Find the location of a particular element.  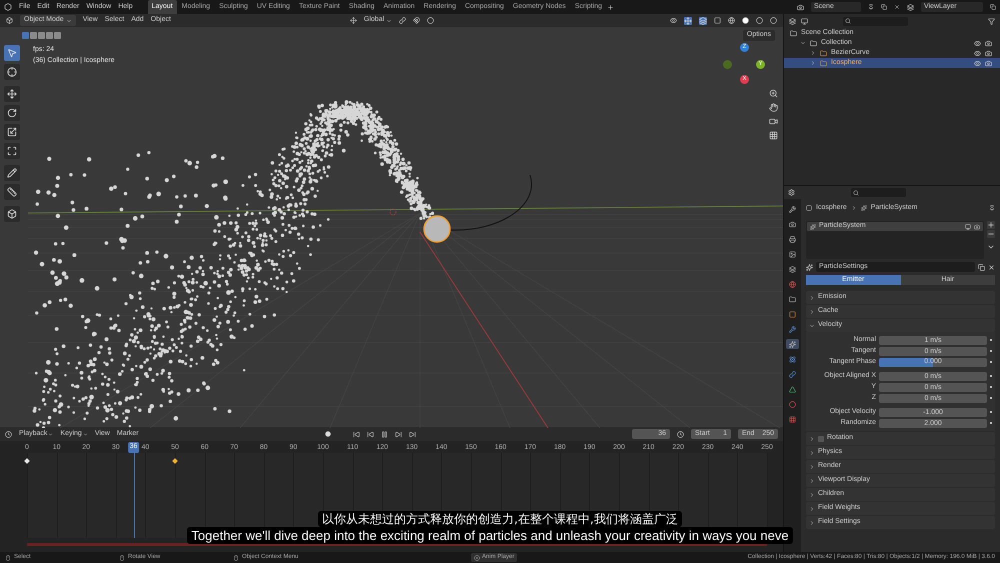

filter-icon is located at coordinates (991, 21).